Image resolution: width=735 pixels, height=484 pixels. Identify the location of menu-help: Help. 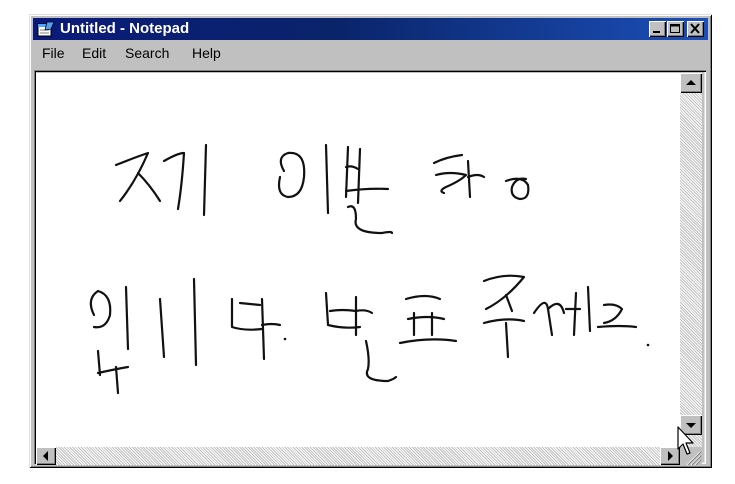
(206, 53).